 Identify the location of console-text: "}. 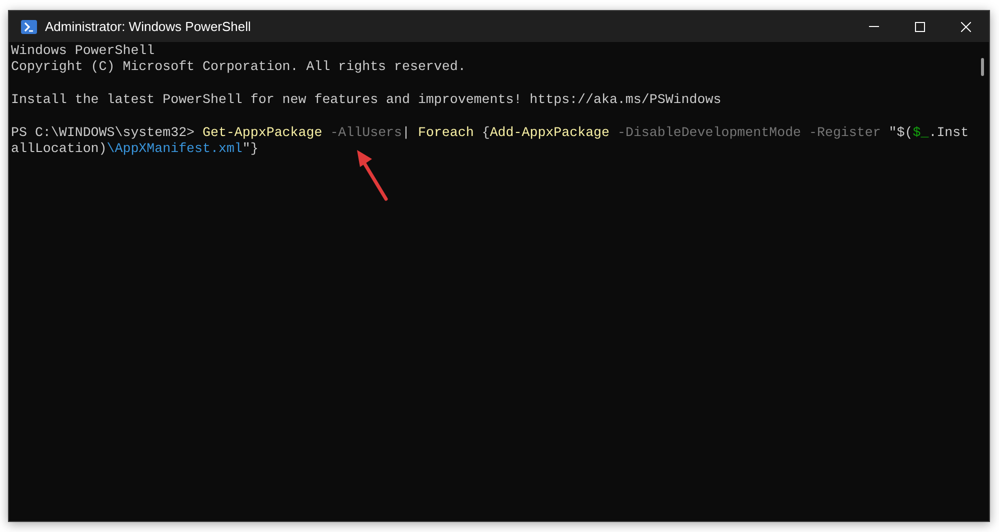
(250, 148).